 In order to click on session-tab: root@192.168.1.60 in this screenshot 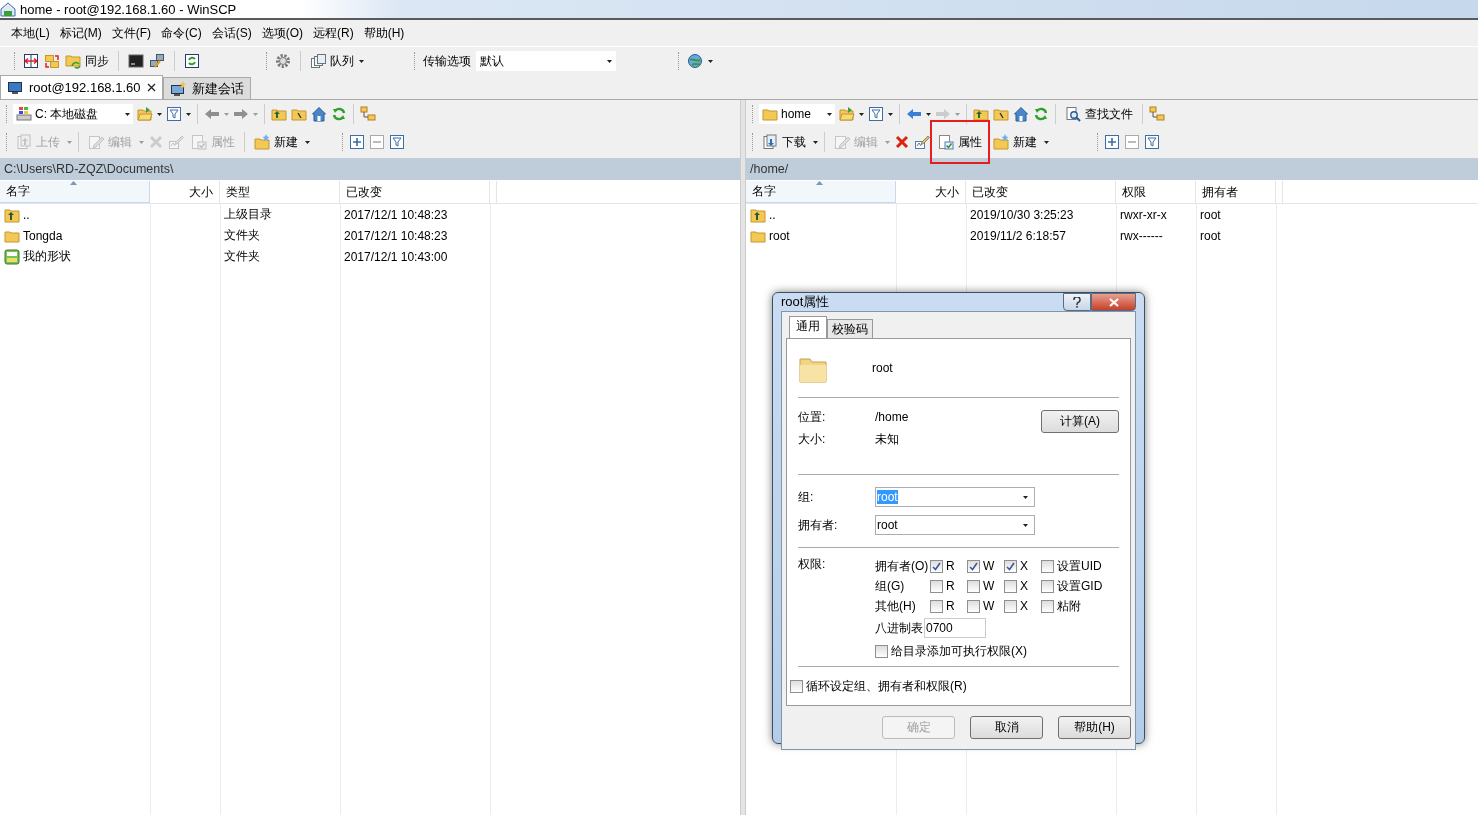, I will do `click(81, 87)`.